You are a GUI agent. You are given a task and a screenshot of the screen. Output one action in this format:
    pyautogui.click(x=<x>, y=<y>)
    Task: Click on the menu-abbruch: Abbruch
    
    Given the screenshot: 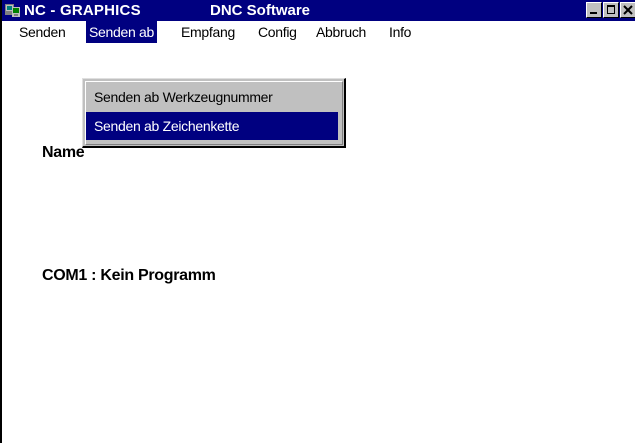 What is the action you would take?
    pyautogui.click(x=341, y=32)
    